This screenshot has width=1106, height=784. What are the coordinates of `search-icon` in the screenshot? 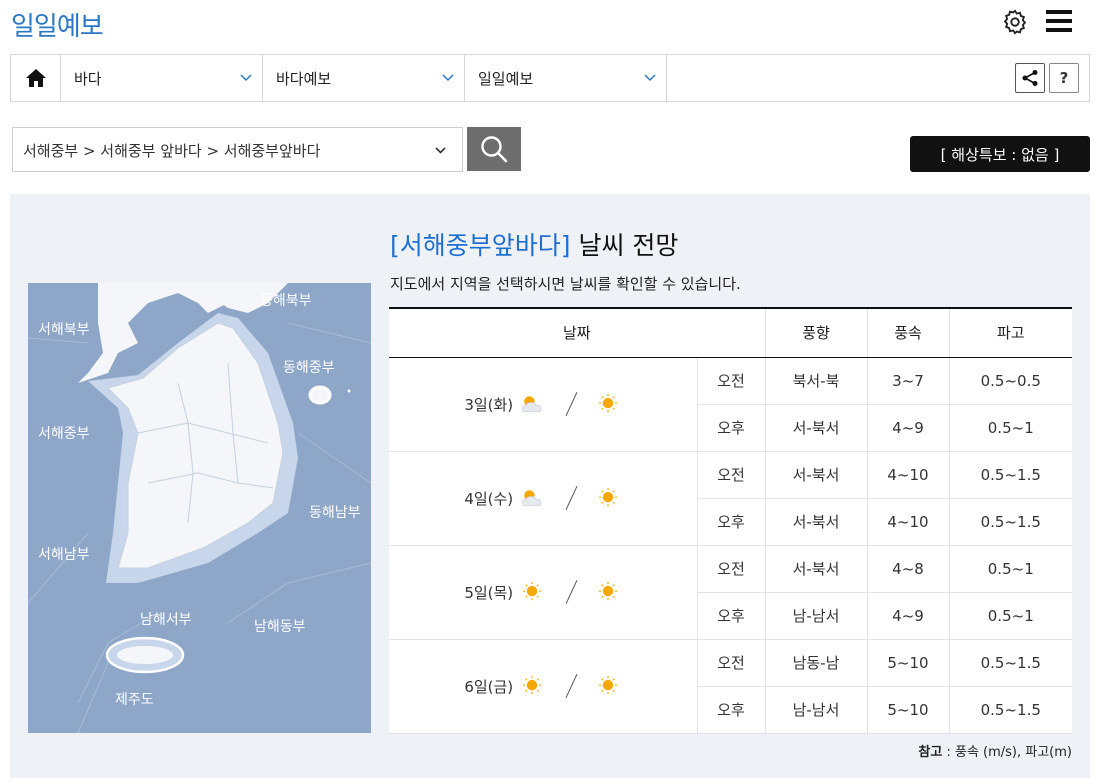 It's located at (494, 149).